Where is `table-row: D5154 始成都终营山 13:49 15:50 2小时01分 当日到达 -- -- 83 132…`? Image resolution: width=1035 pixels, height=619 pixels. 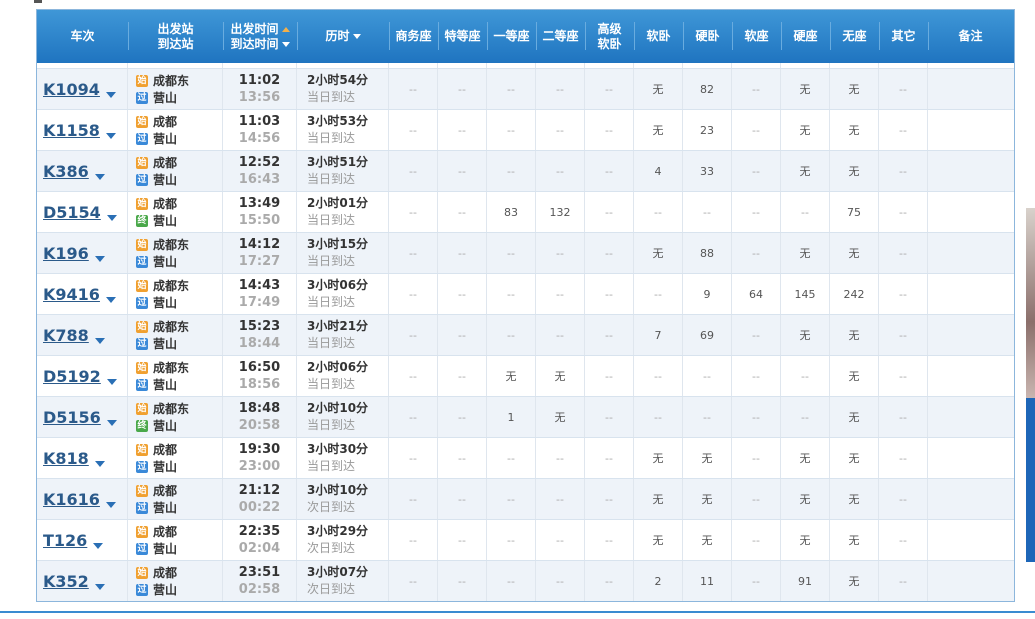 table-row: D5154 始成都终营山 13:49 15:50 2小时01分 当日到达 -- -- 83 132… is located at coordinates (525, 212).